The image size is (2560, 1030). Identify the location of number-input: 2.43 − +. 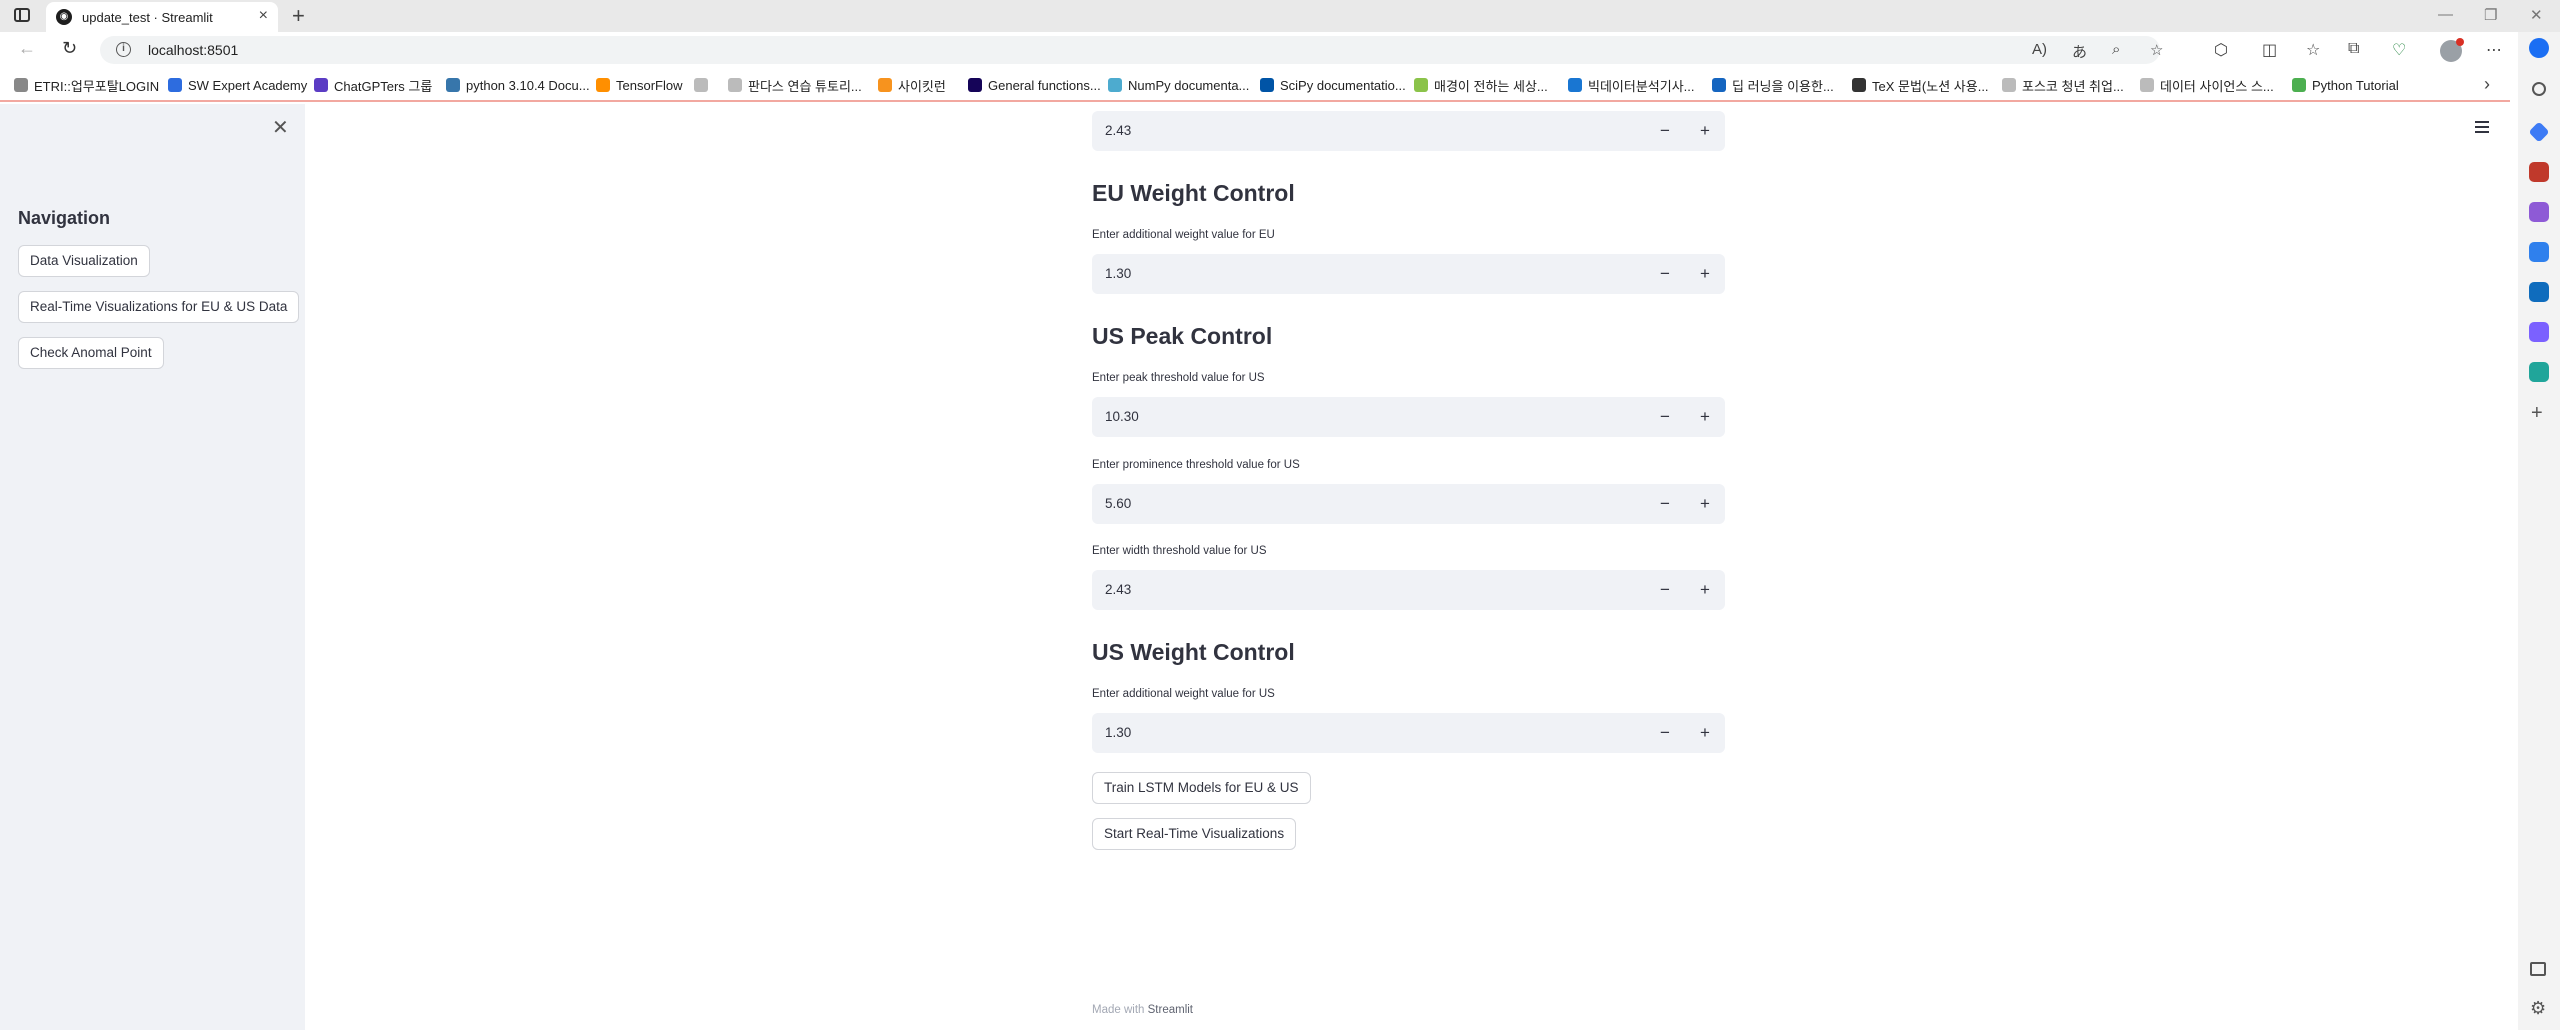
(1408, 131).